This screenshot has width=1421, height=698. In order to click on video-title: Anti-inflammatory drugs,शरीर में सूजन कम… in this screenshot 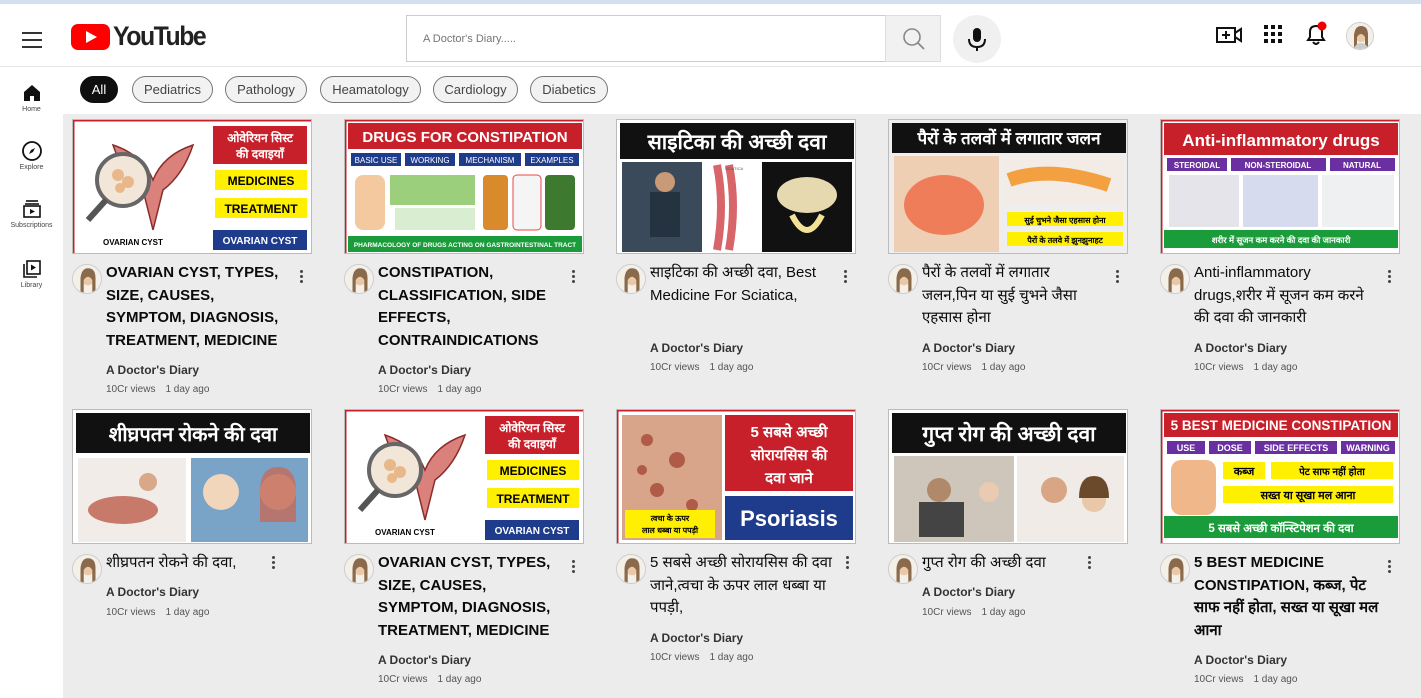, I will do `click(1286, 296)`.